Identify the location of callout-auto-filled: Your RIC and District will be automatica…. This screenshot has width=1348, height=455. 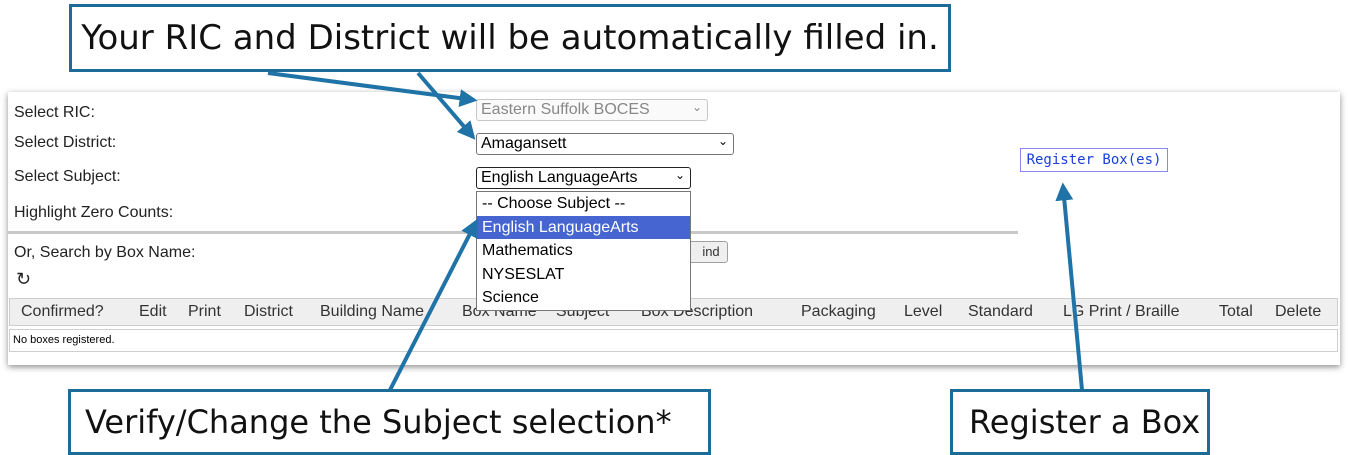
(510, 38).